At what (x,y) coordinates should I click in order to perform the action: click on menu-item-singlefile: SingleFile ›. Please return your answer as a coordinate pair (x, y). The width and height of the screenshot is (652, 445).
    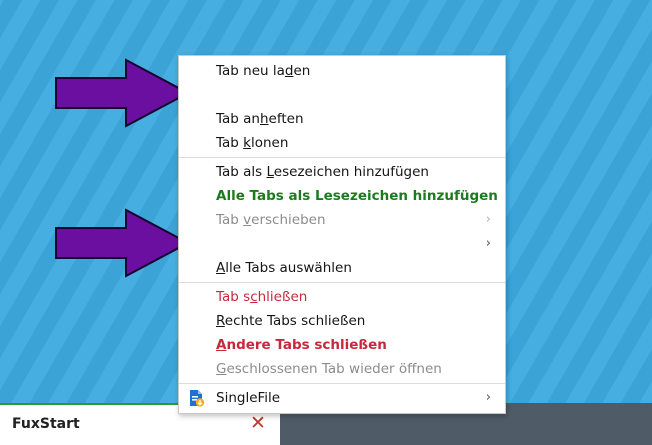
    Looking at the image, I should click on (342, 398).